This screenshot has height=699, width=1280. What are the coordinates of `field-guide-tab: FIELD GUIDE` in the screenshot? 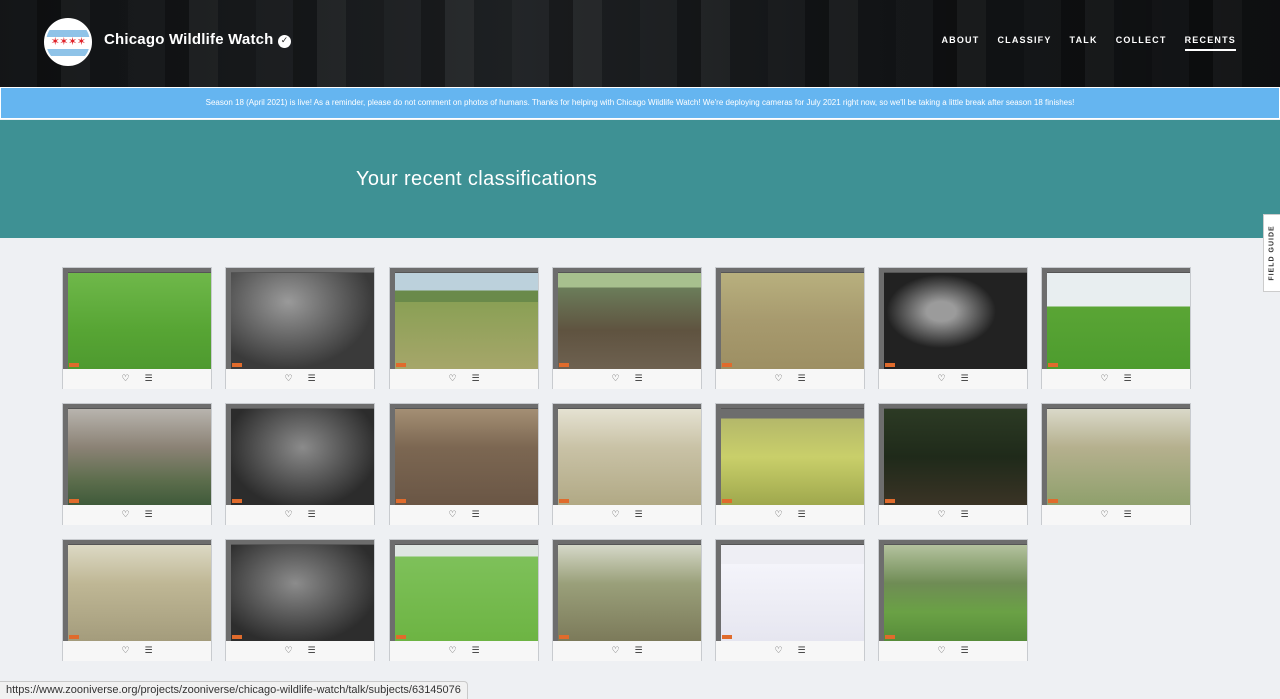 It's located at (1271, 253).